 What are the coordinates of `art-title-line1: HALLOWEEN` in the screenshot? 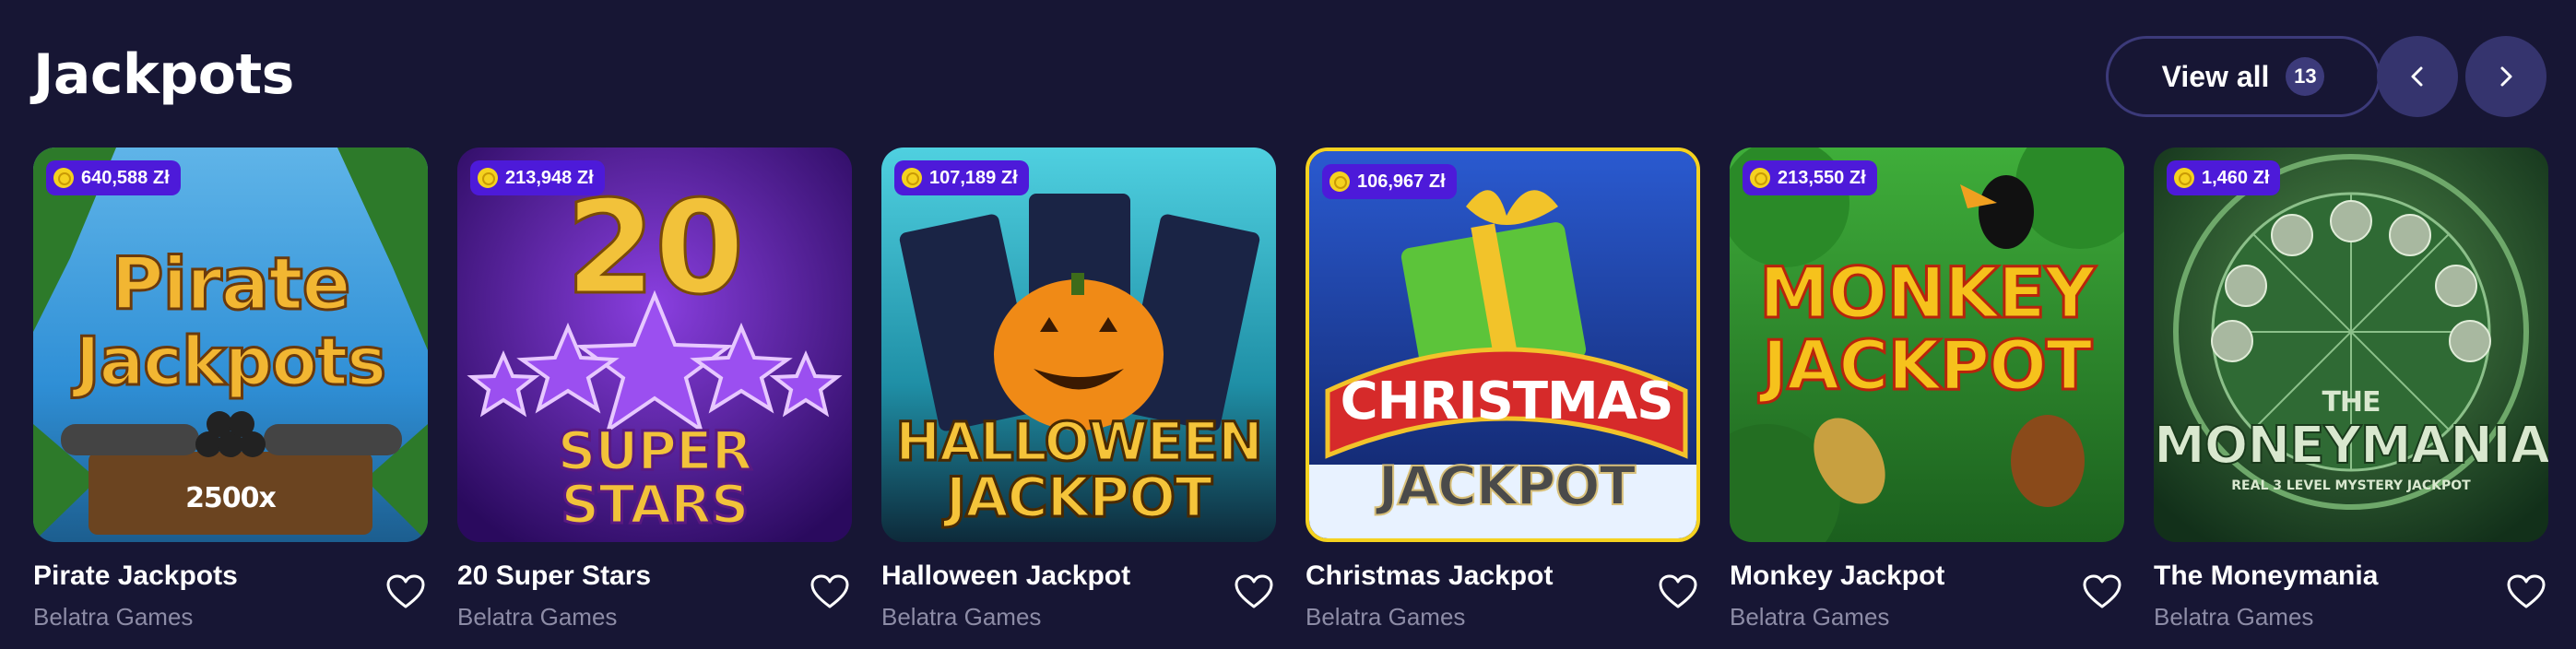 It's located at (1079, 441).